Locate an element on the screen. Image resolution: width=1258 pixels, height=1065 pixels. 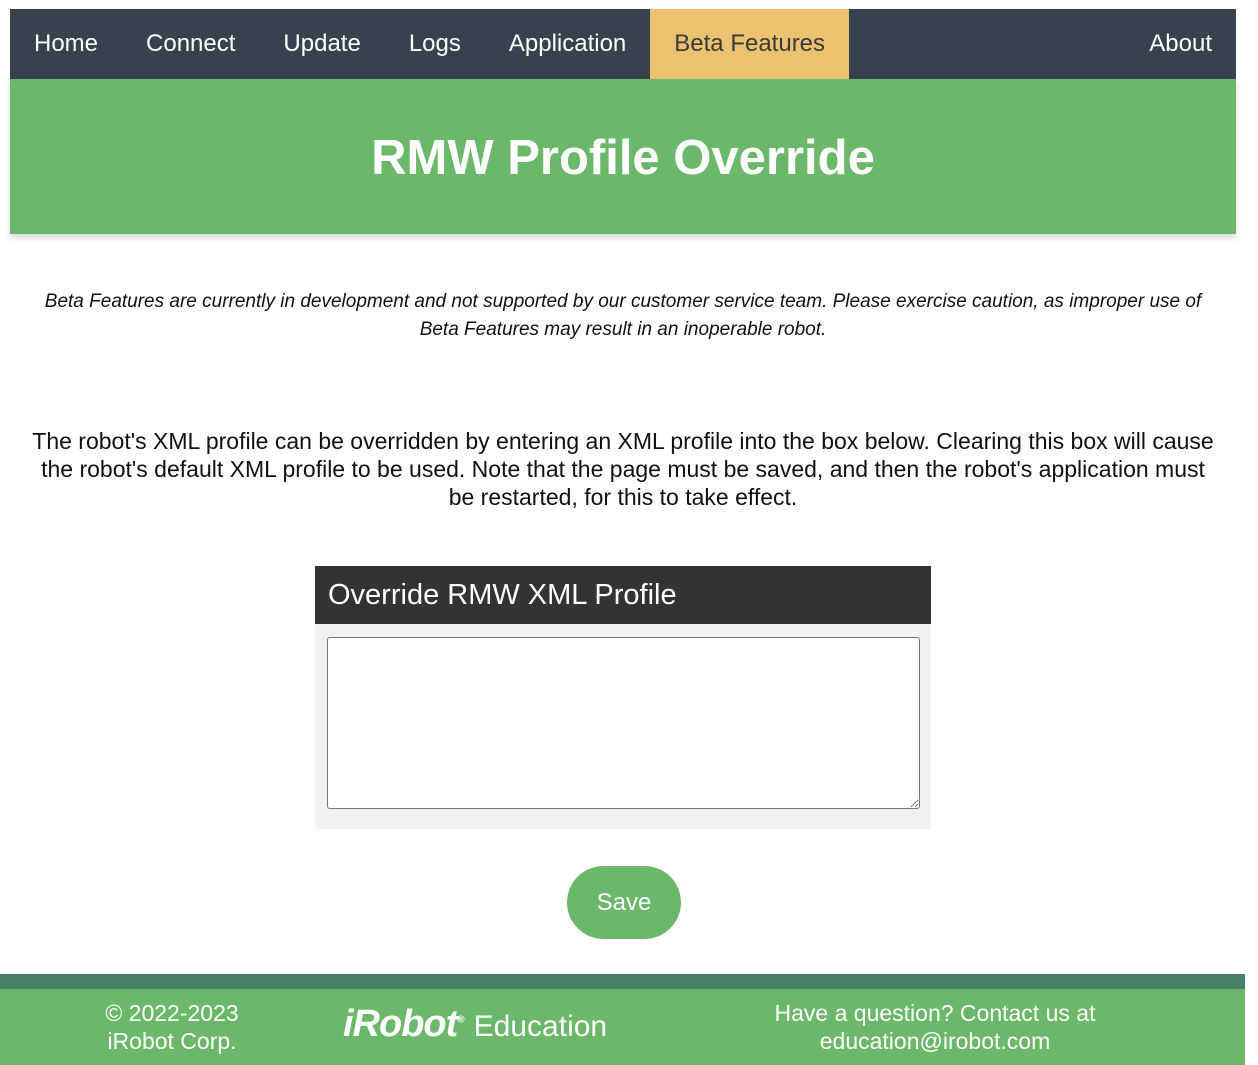
logo-suffix: Education is located at coordinates (540, 1026).